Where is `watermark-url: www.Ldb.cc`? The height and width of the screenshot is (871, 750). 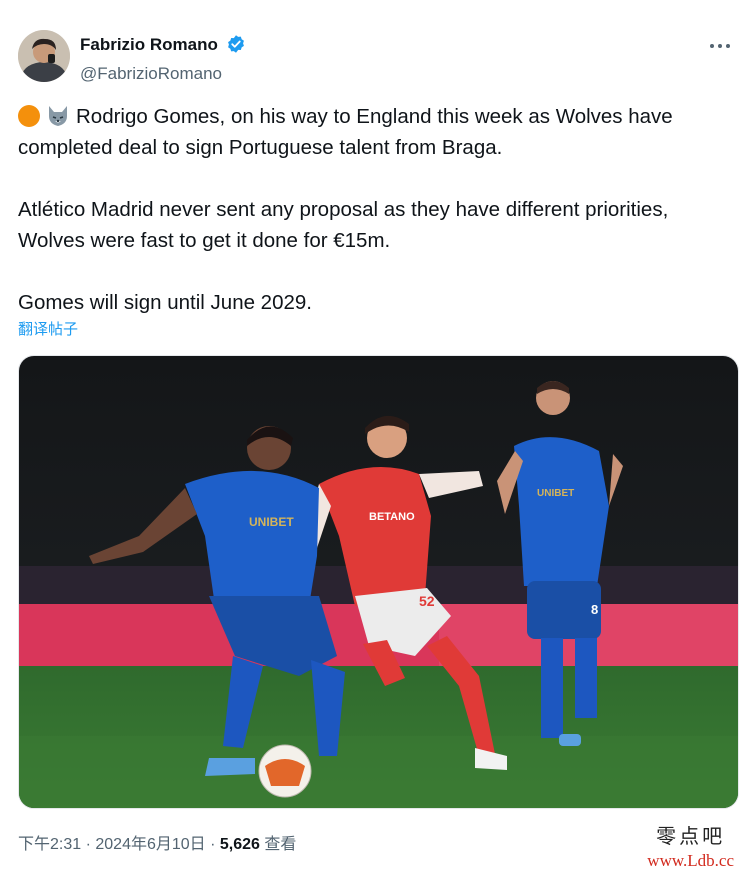
watermark-url: www.Ldb.cc is located at coordinates (690, 860).